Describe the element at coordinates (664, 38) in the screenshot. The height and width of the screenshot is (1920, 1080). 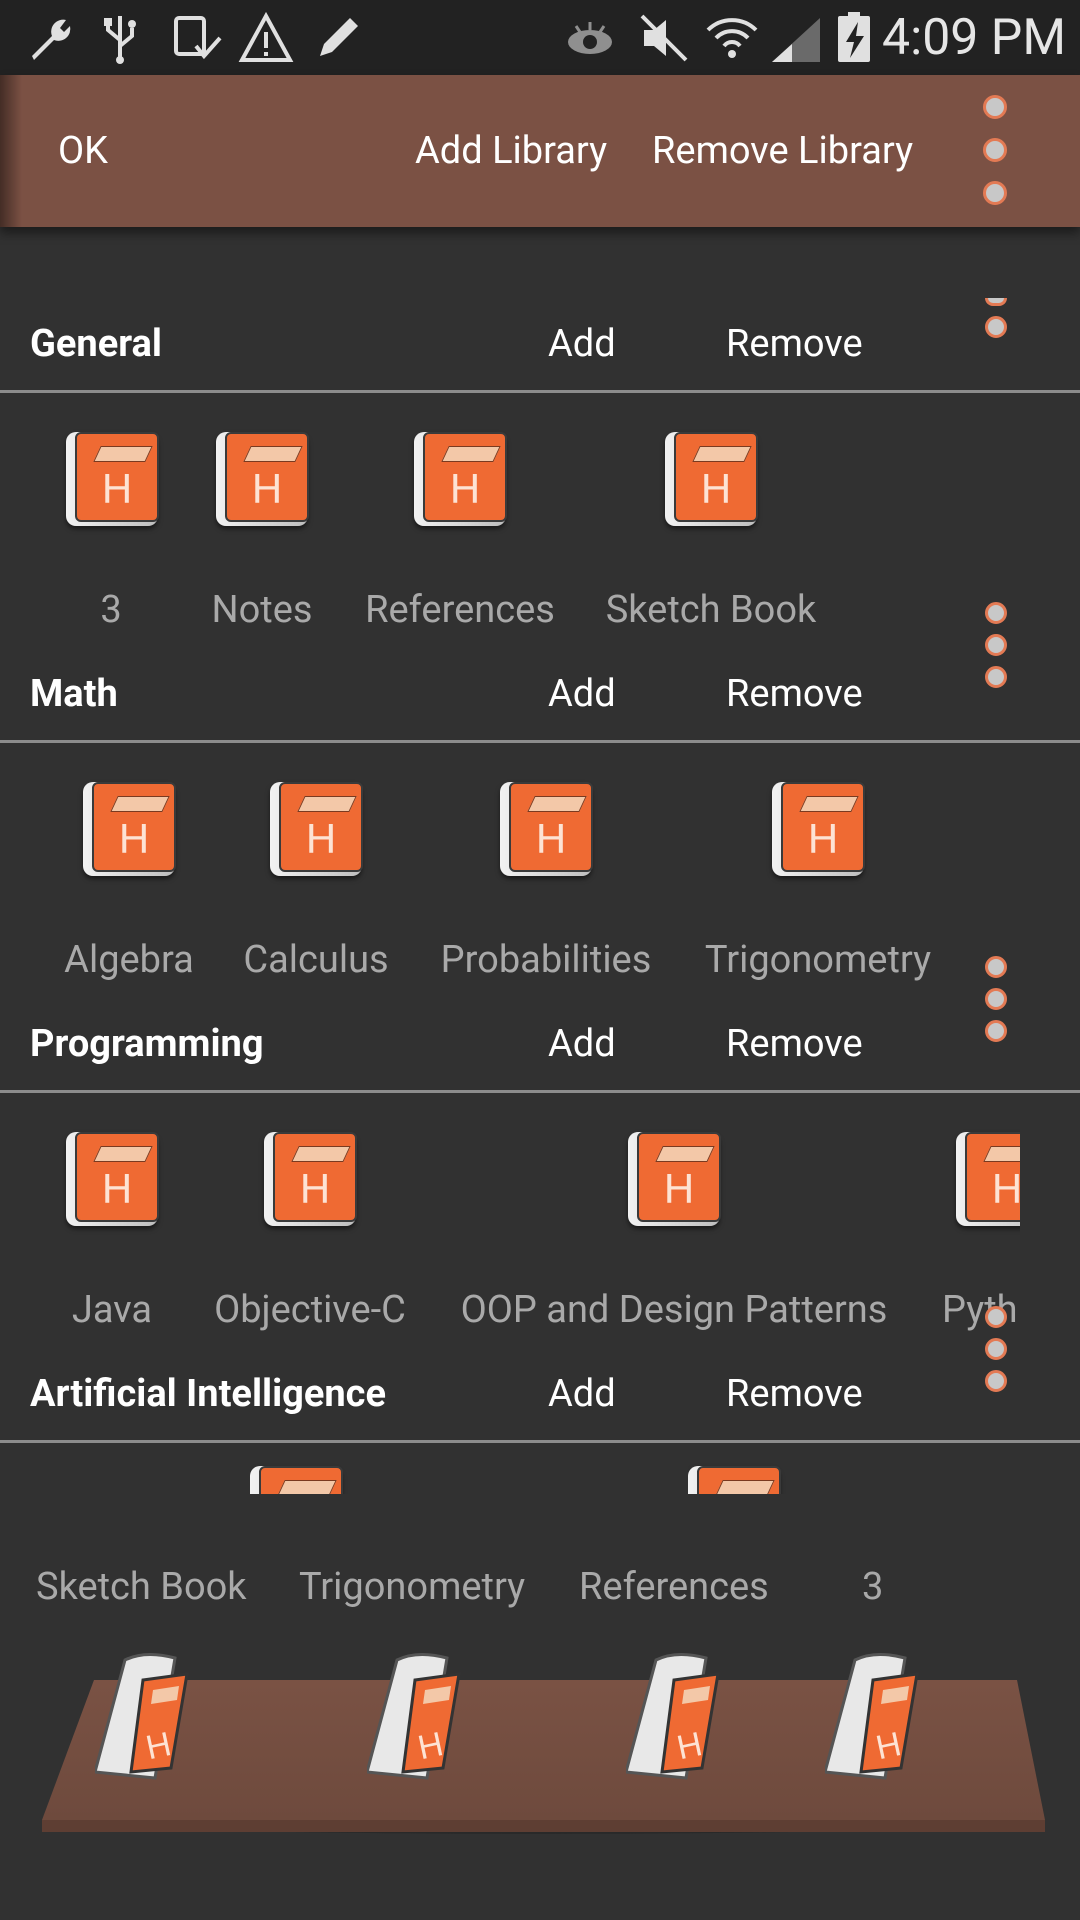
I see `mute-icon` at that location.